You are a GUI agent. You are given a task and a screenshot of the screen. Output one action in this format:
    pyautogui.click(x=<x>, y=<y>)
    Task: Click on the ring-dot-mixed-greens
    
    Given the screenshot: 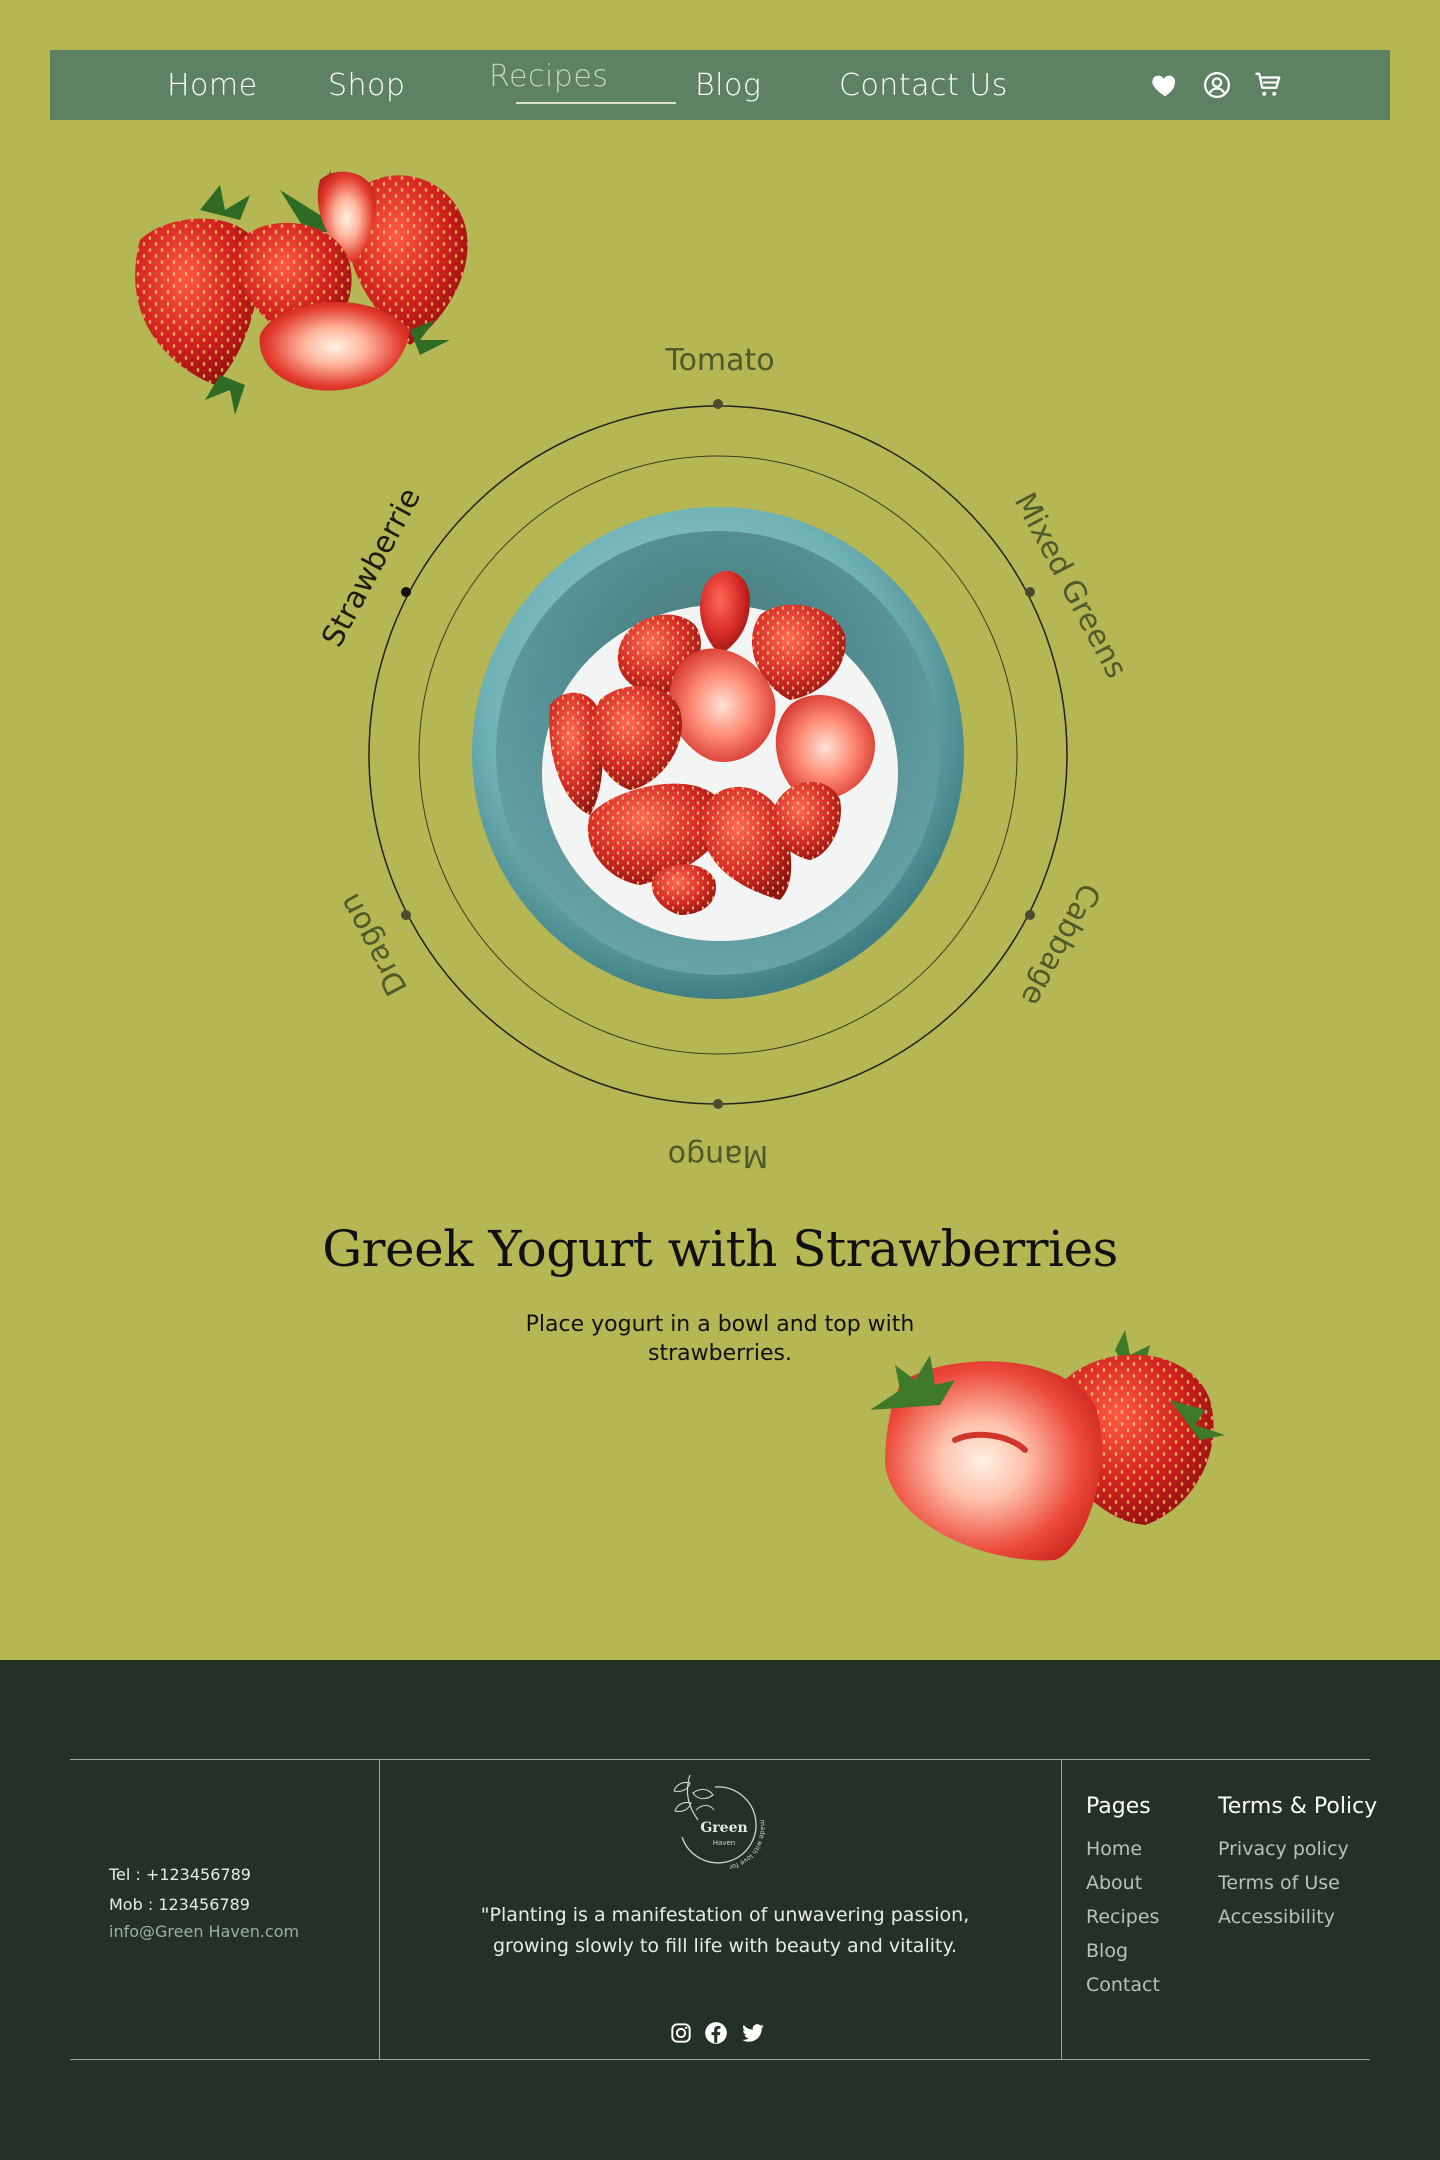 What is the action you would take?
    pyautogui.click(x=1030, y=592)
    